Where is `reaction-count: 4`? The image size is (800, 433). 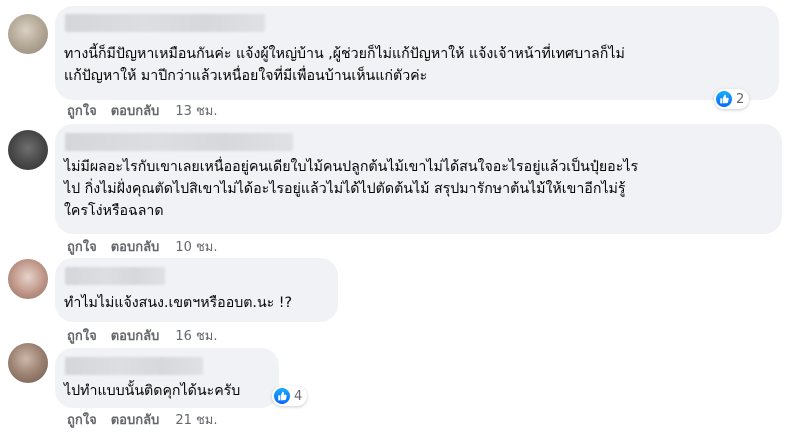 reaction-count: 4 is located at coordinates (298, 396).